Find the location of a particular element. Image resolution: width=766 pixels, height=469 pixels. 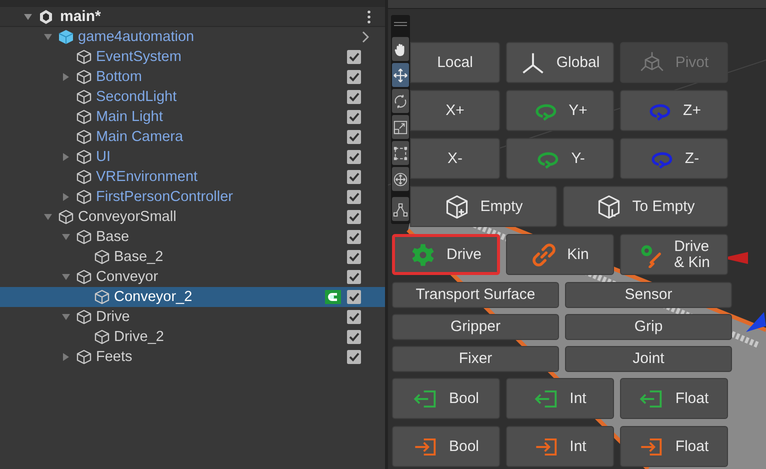

transform-icon is located at coordinates (400, 179).